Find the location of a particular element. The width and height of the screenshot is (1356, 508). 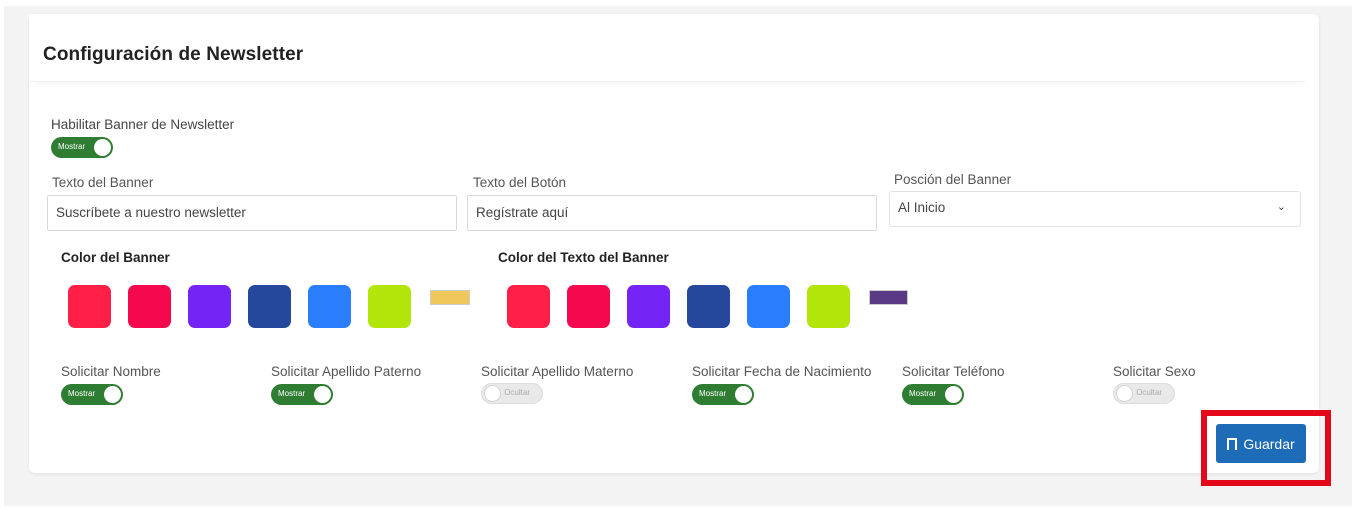

field-label-telefono: Solicitar Teléfono is located at coordinates (953, 371).